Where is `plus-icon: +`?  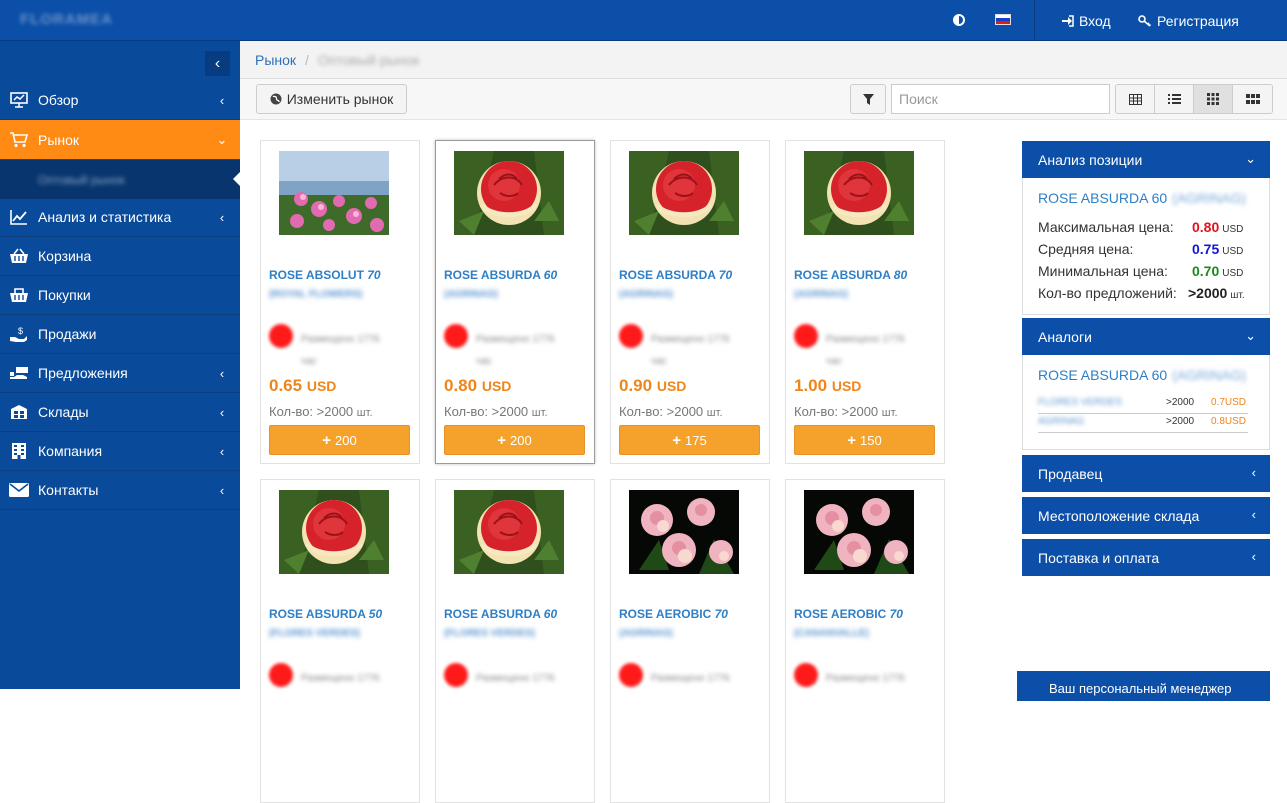 plus-icon: + is located at coordinates (677, 440).